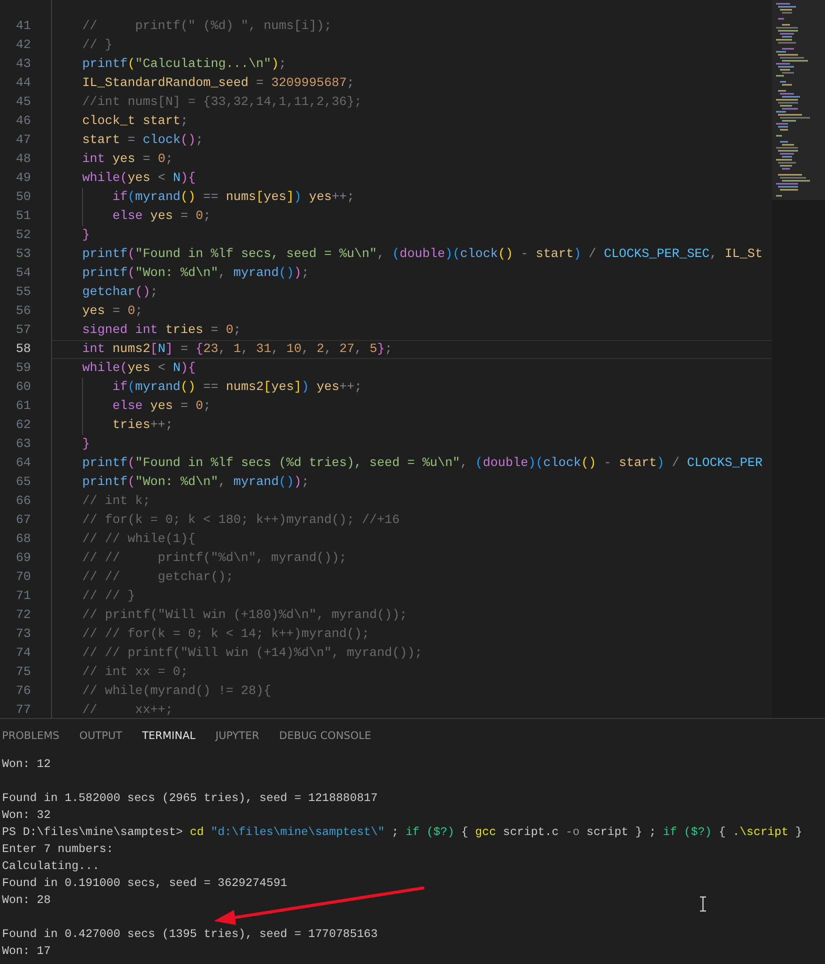  Describe the element at coordinates (23, 83) in the screenshot. I see `line-number: 44` at that location.